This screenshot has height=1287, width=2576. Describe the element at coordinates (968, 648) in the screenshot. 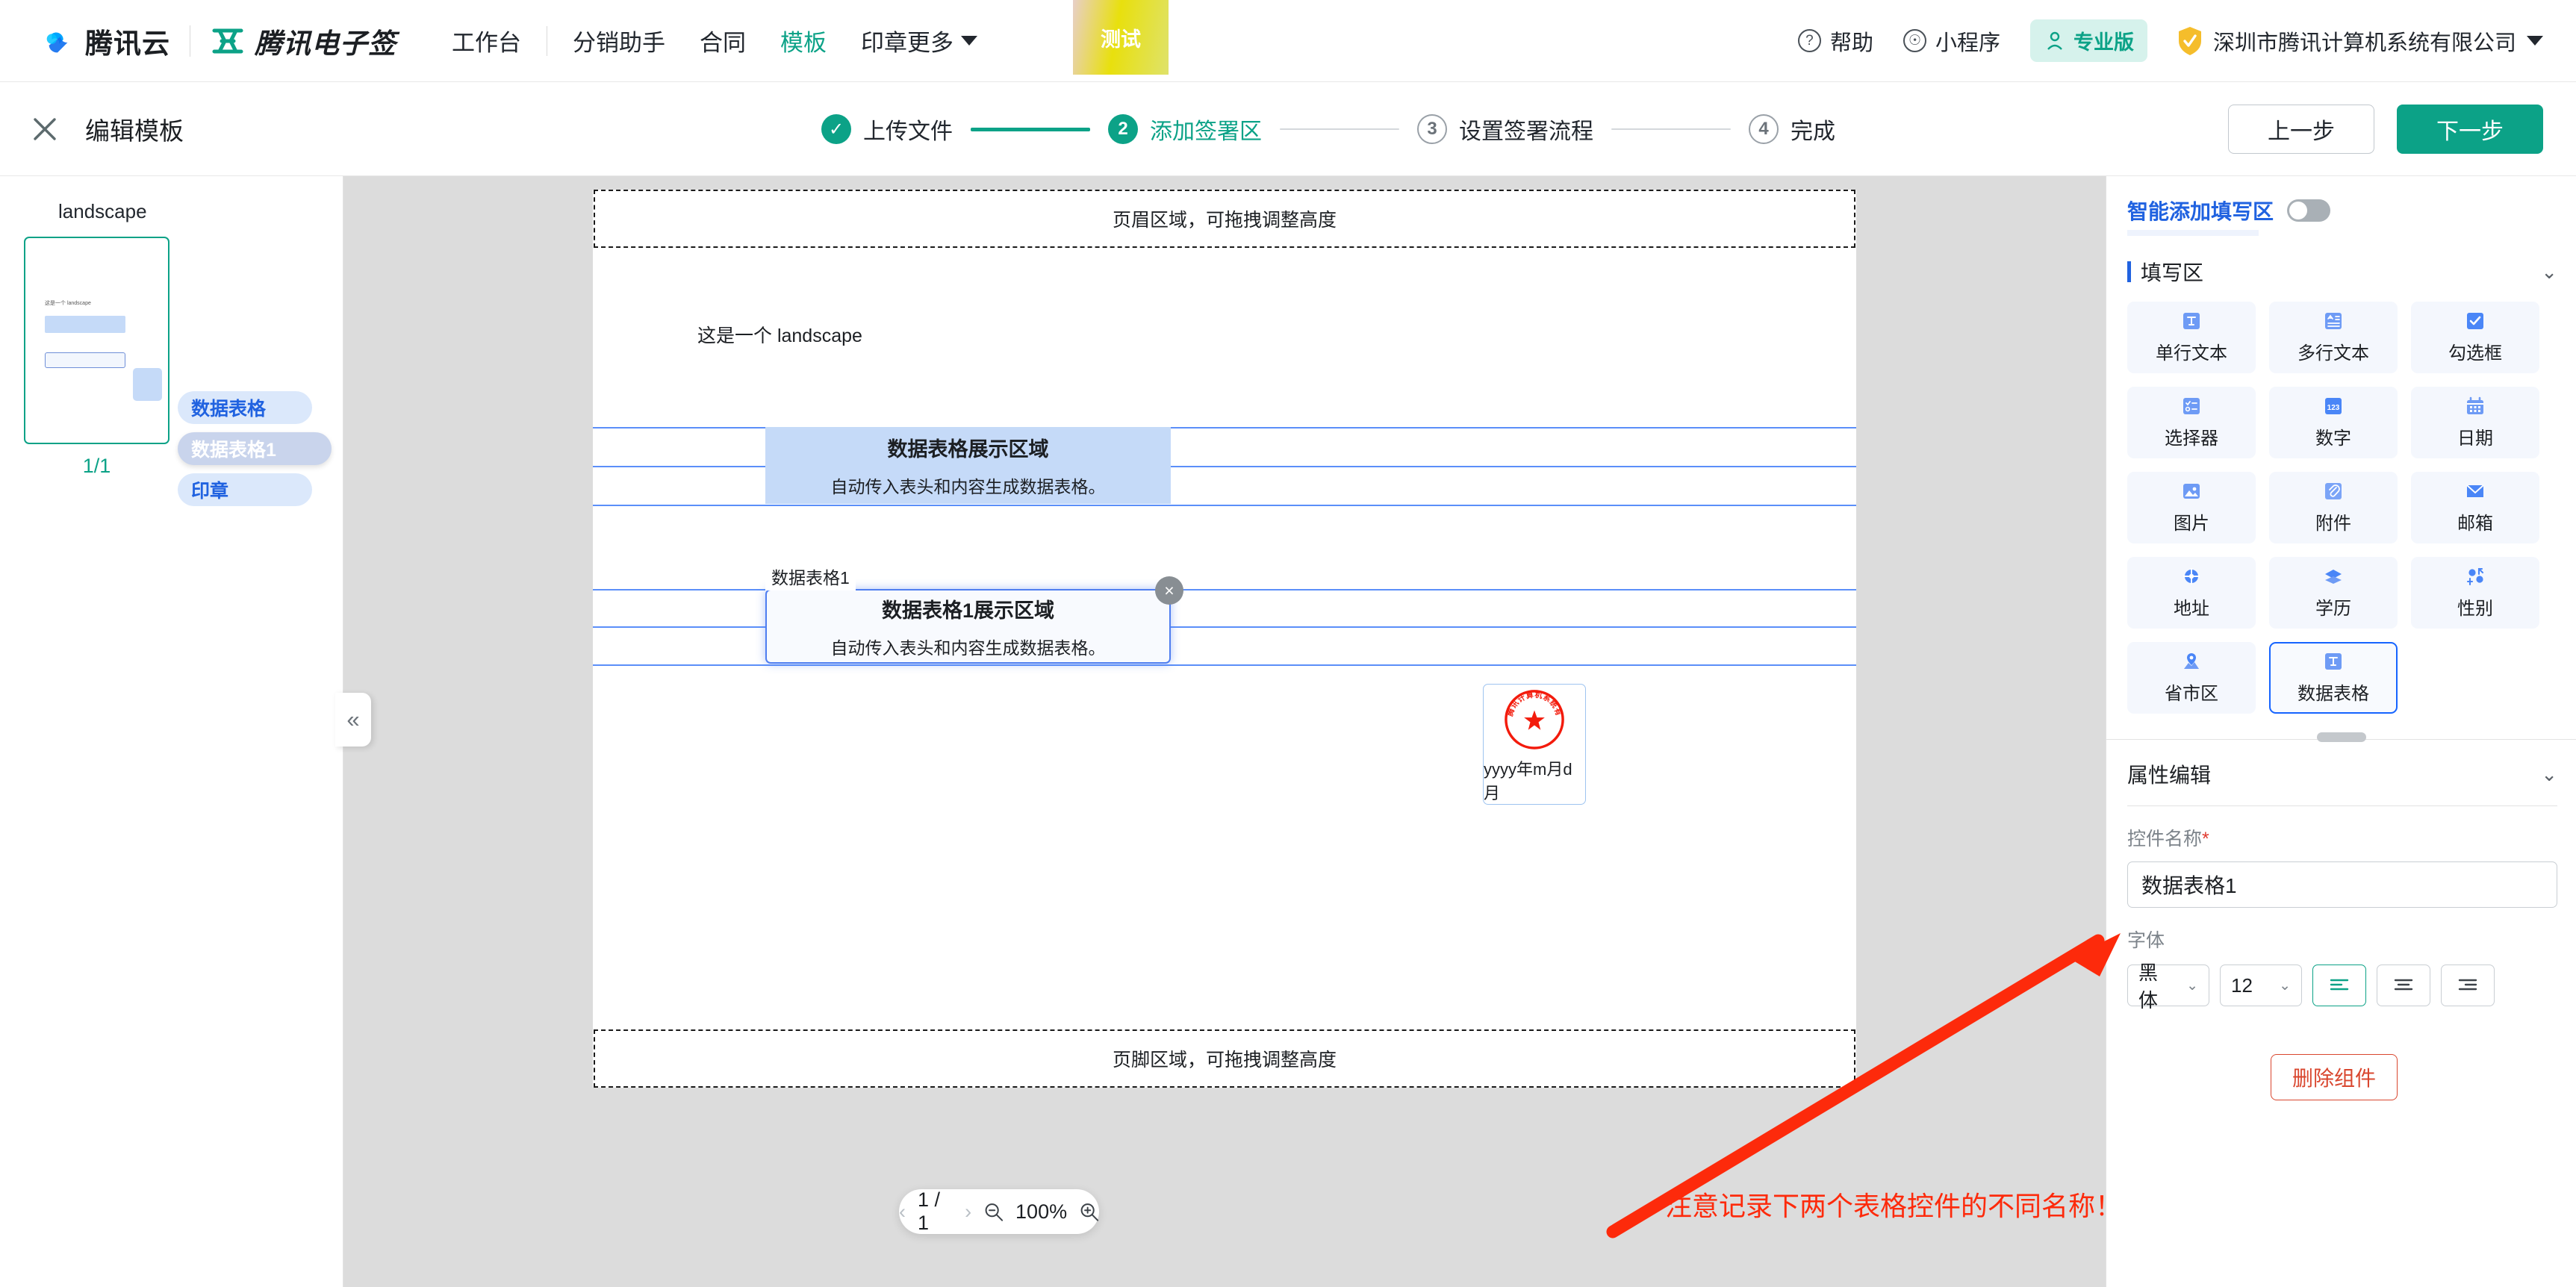

I see `widget-b-subtitle: 自动传入表头和内容生成数据表格。` at that location.